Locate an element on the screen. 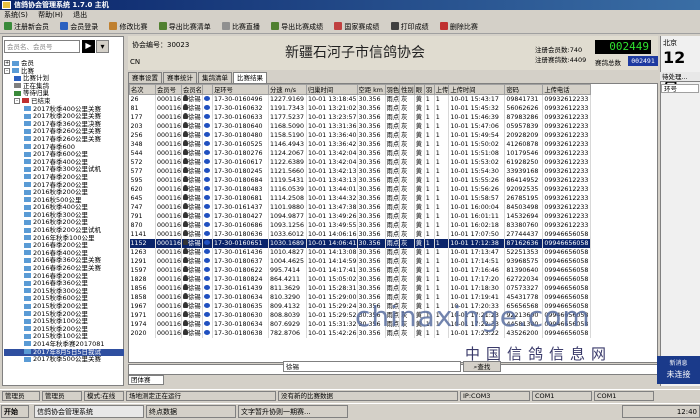 The height and width of the screenshot is (420, 700). menu-exit: 退出 is located at coordinates (80, 15).